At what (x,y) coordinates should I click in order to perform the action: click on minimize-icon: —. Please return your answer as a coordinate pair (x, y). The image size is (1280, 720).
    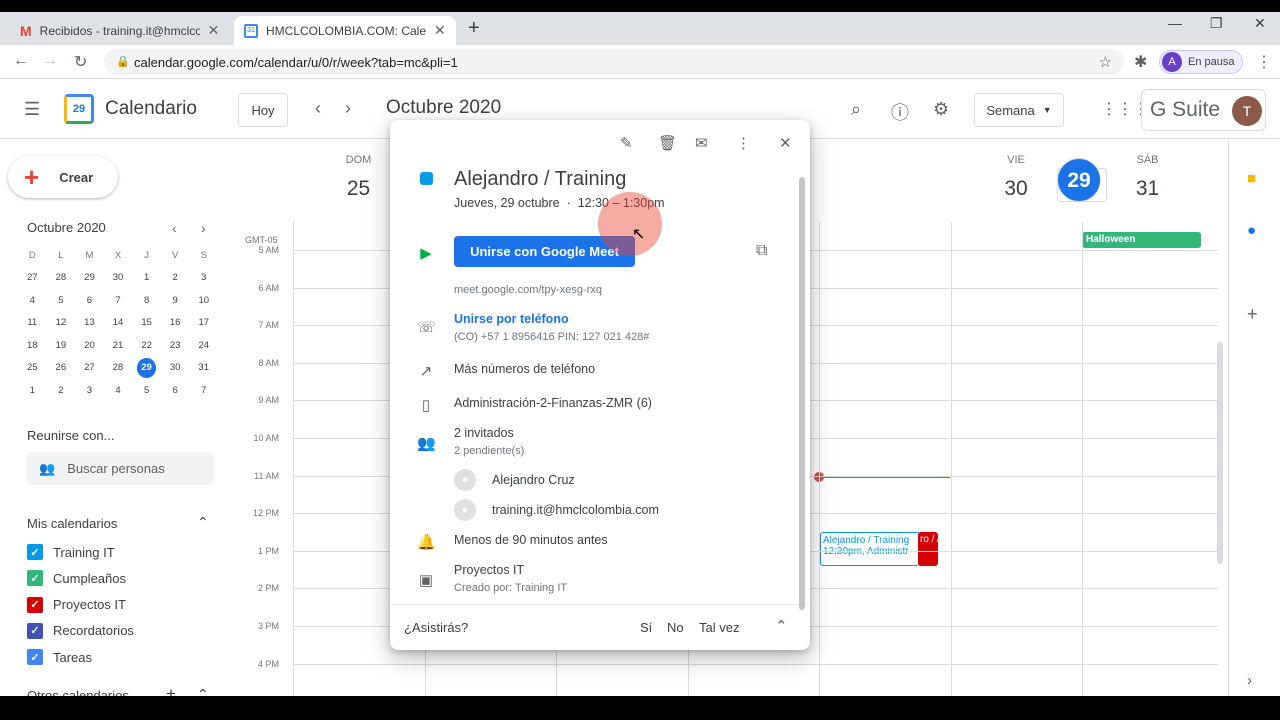
    Looking at the image, I should click on (1175, 23).